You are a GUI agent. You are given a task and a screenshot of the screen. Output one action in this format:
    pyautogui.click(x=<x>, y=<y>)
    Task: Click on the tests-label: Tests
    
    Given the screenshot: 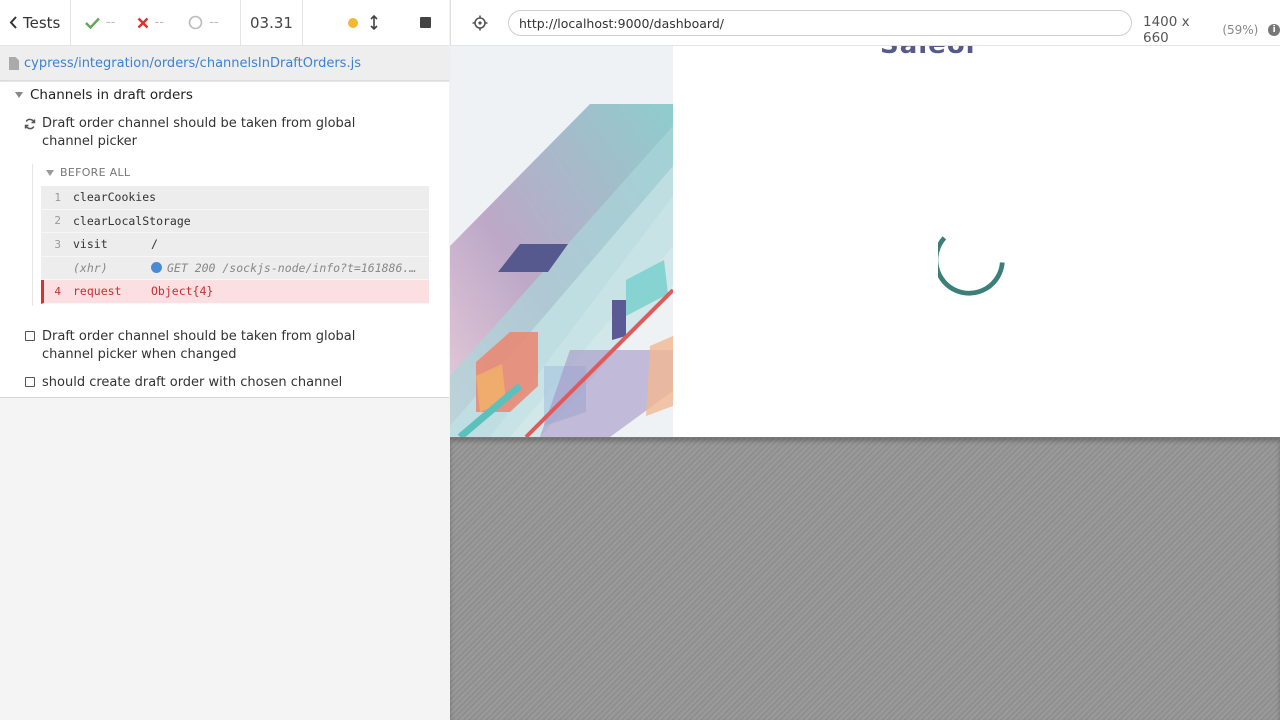 What is the action you would take?
    pyautogui.click(x=42, y=22)
    